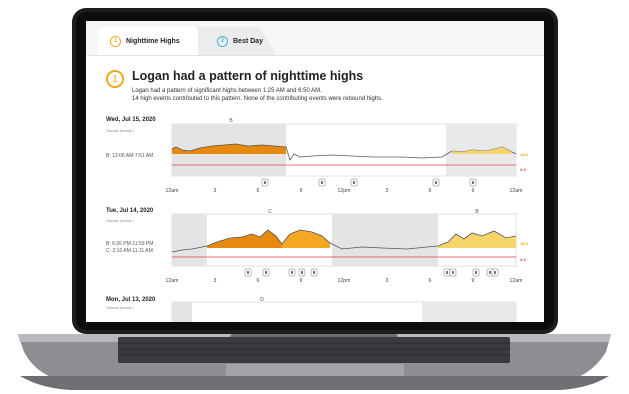 This screenshot has width=629, height=394. Describe the element at coordinates (115, 41) in the screenshot. I see `tab-number-1: 1` at that location.